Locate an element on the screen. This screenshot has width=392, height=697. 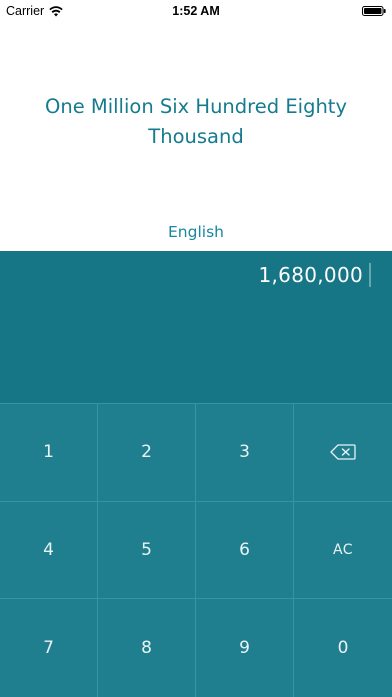
key-4: 4 is located at coordinates (49, 550).